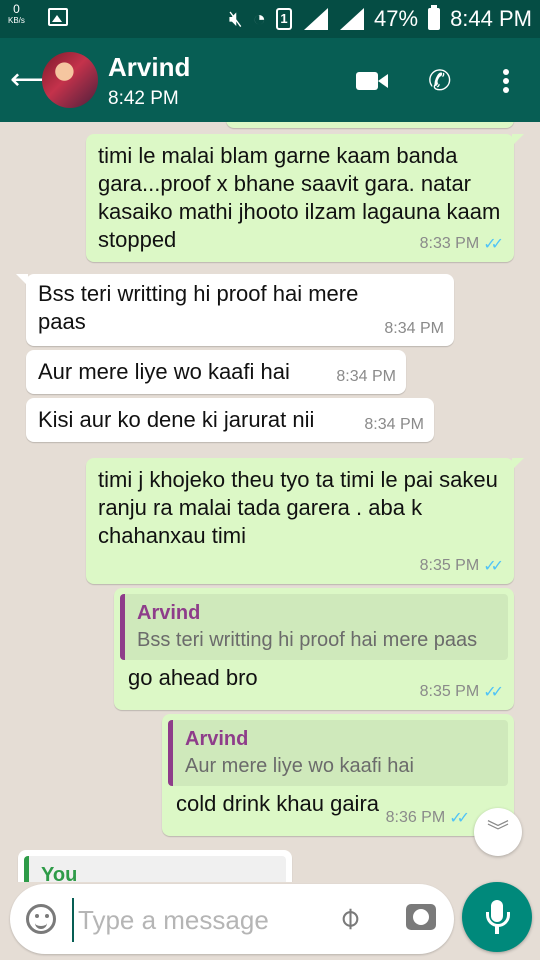 Image resolution: width=540 pixels, height=960 pixels. What do you see at coordinates (235, 18) in the screenshot?
I see `mute-icon: 🔇︎` at bounding box center [235, 18].